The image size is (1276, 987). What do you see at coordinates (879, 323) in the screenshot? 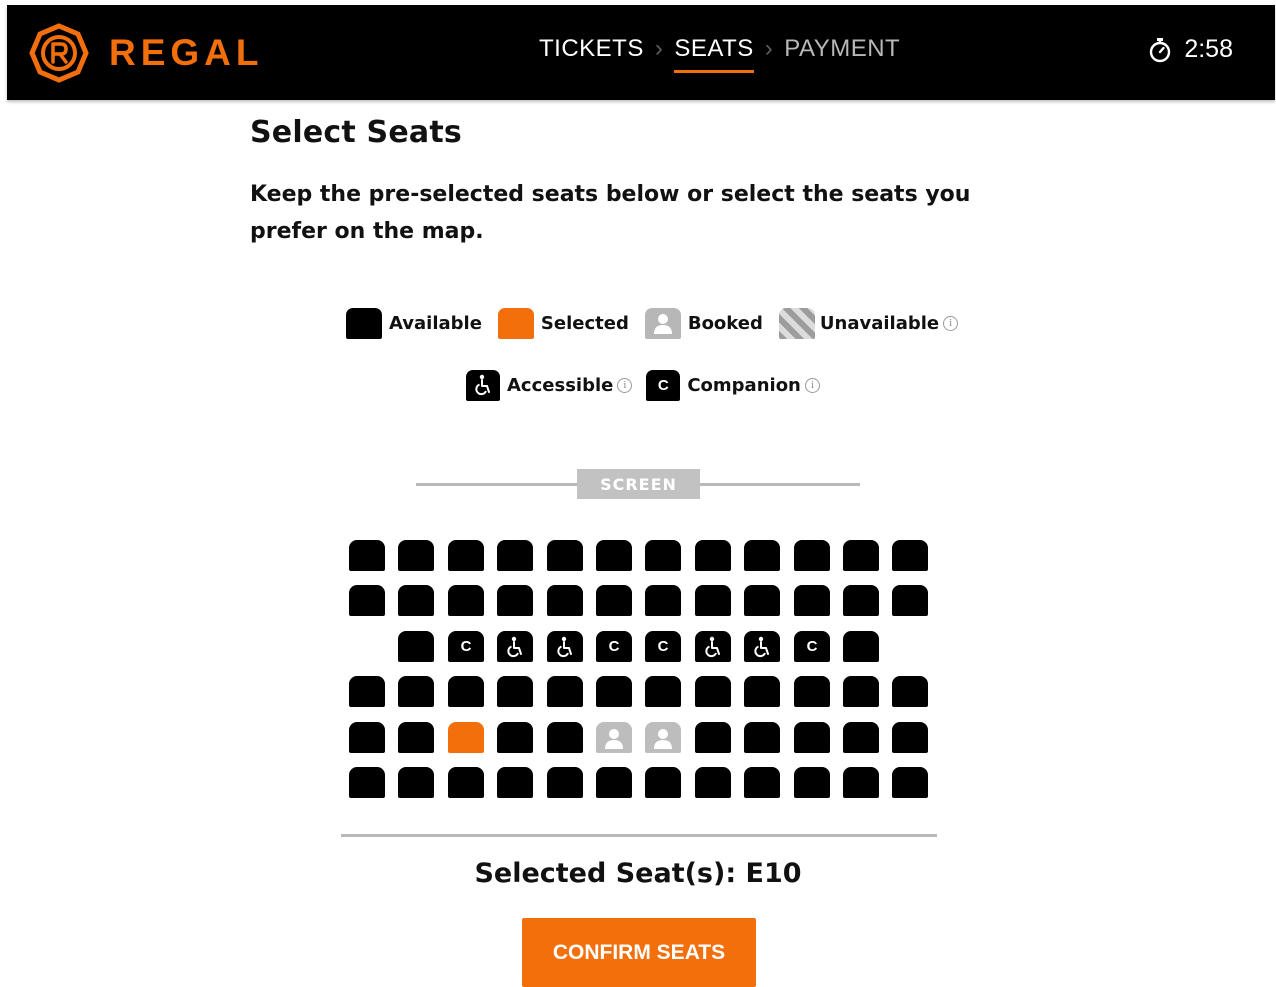
I see `legend-unavailable-label: Unavailable` at bounding box center [879, 323].